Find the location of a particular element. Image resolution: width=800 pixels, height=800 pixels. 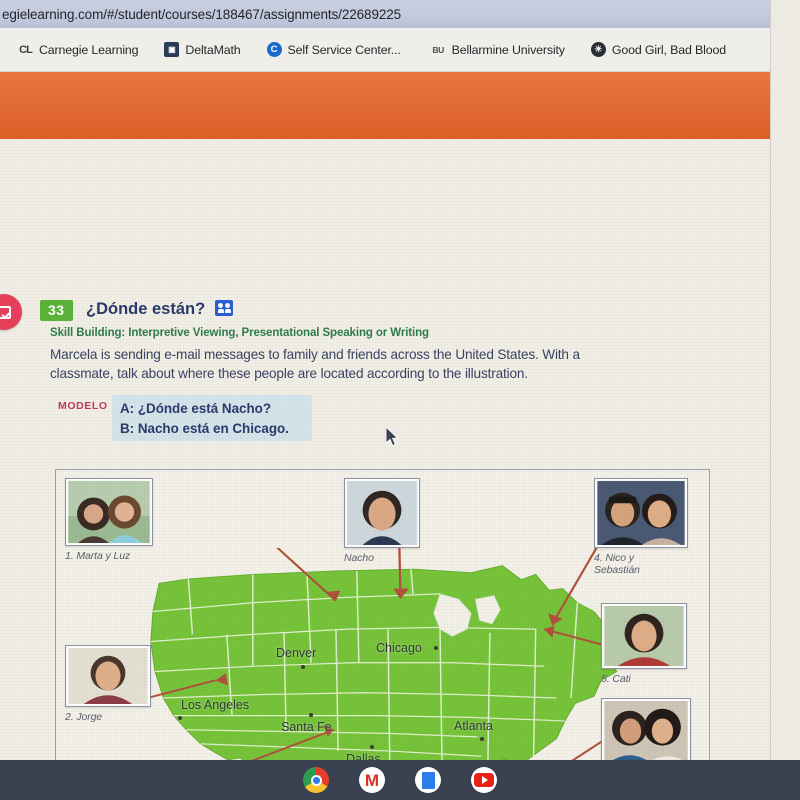

photo-card-nico-y-sebastian: 4. Nico y Sebastián is located at coordinates (644, 527).